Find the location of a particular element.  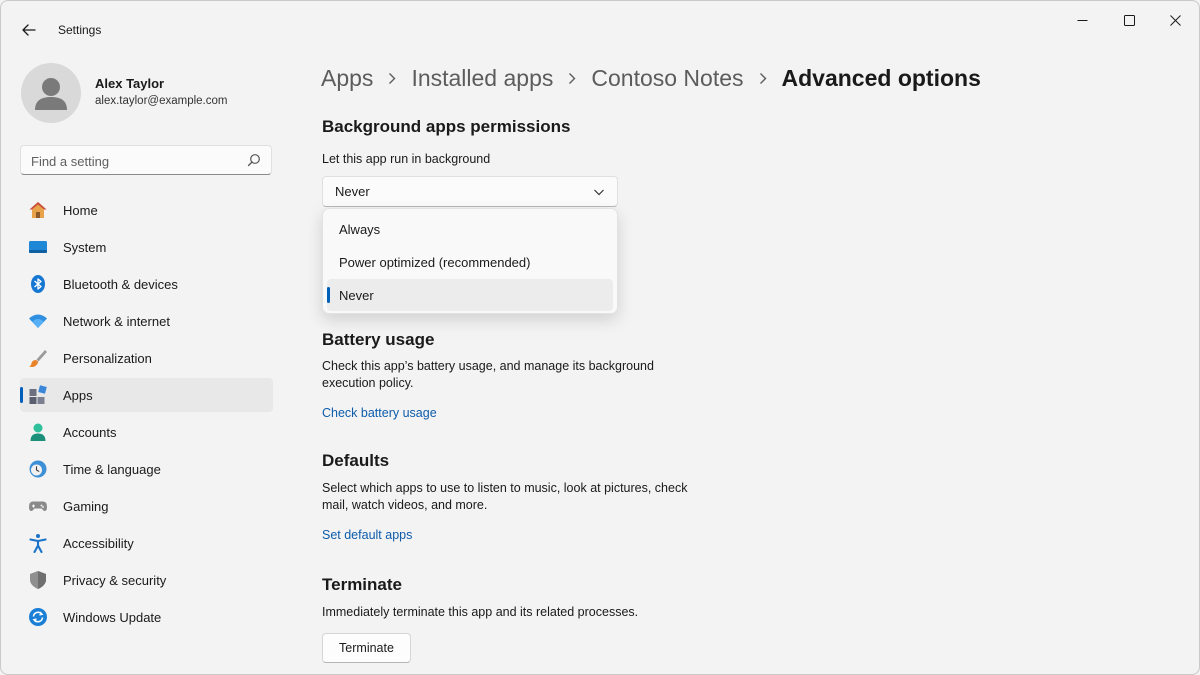

sidebar-item-accessibility: Accessibility is located at coordinates (146, 543).